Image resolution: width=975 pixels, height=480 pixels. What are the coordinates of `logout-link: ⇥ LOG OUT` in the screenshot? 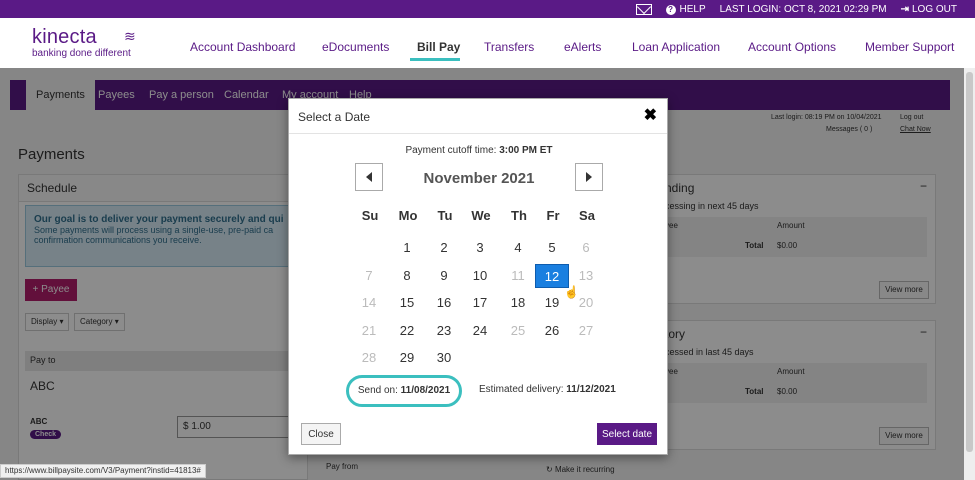 It's located at (929, 9).